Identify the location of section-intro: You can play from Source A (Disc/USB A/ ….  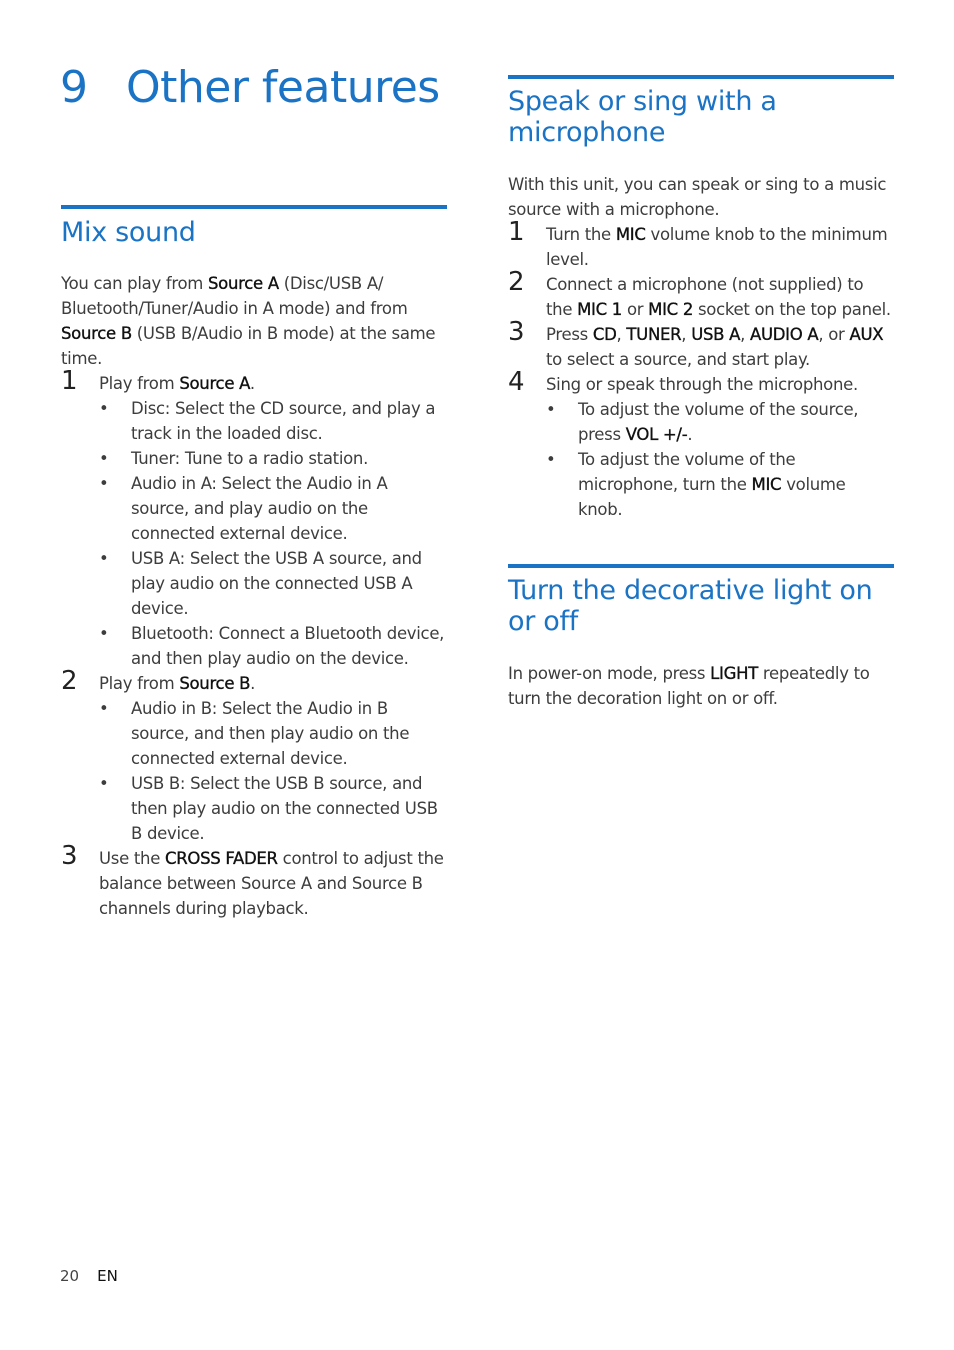
(254, 321).